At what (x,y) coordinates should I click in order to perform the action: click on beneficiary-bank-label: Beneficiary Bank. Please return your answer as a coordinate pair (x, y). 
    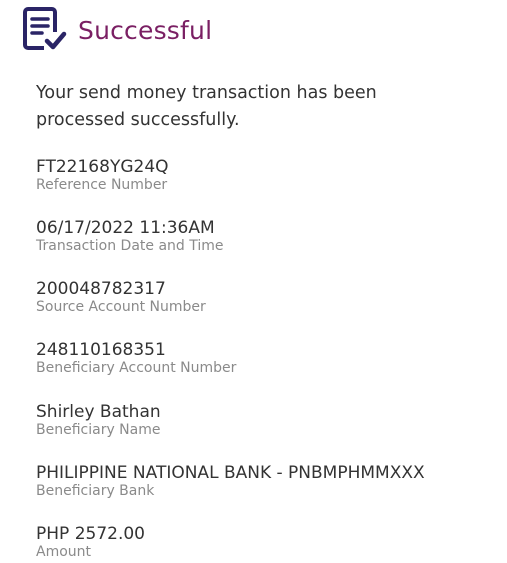
    Looking at the image, I should click on (95, 491).